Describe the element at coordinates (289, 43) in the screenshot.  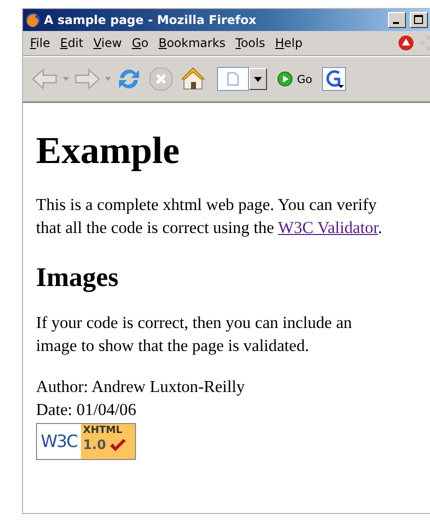
I see `menu-item: Help` at that location.